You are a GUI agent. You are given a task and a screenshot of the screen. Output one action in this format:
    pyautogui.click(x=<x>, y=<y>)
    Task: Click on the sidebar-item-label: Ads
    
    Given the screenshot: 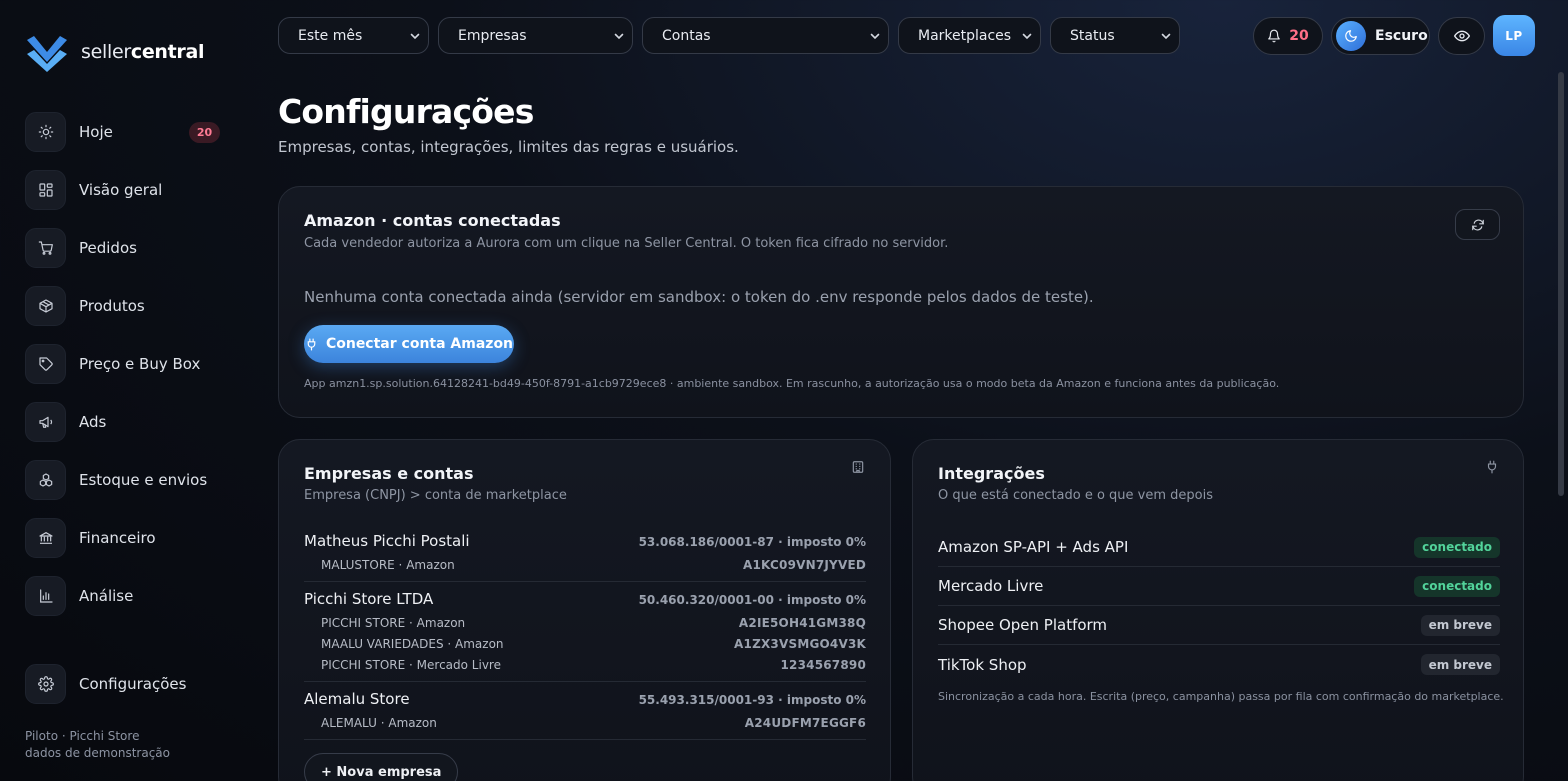 What is the action you would take?
    pyautogui.click(x=93, y=422)
    